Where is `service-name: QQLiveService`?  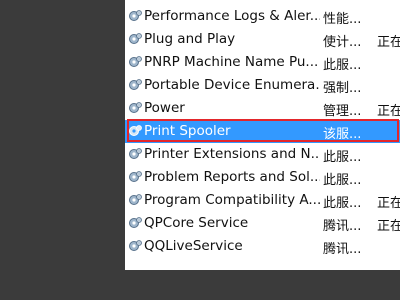
service-name: QQLiveService is located at coordinates (193, 246).